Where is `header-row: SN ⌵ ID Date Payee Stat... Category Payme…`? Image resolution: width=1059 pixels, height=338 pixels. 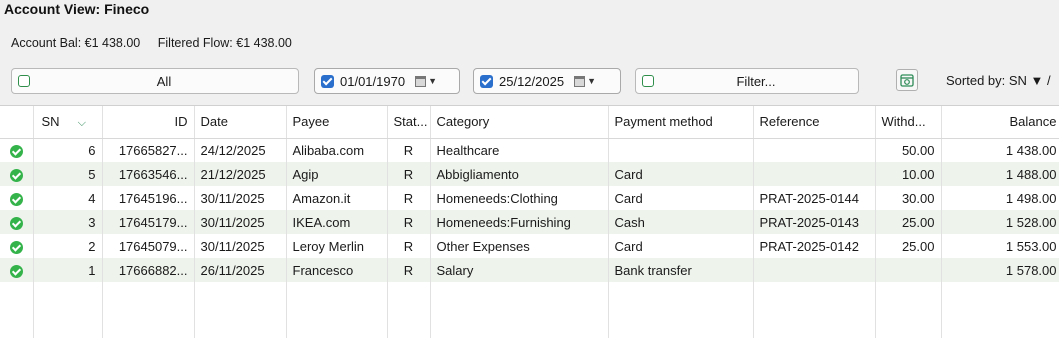
header-row: SN ⌵ ID Date Payee Stat... Category Payme… is located at coordinates (529, 122).